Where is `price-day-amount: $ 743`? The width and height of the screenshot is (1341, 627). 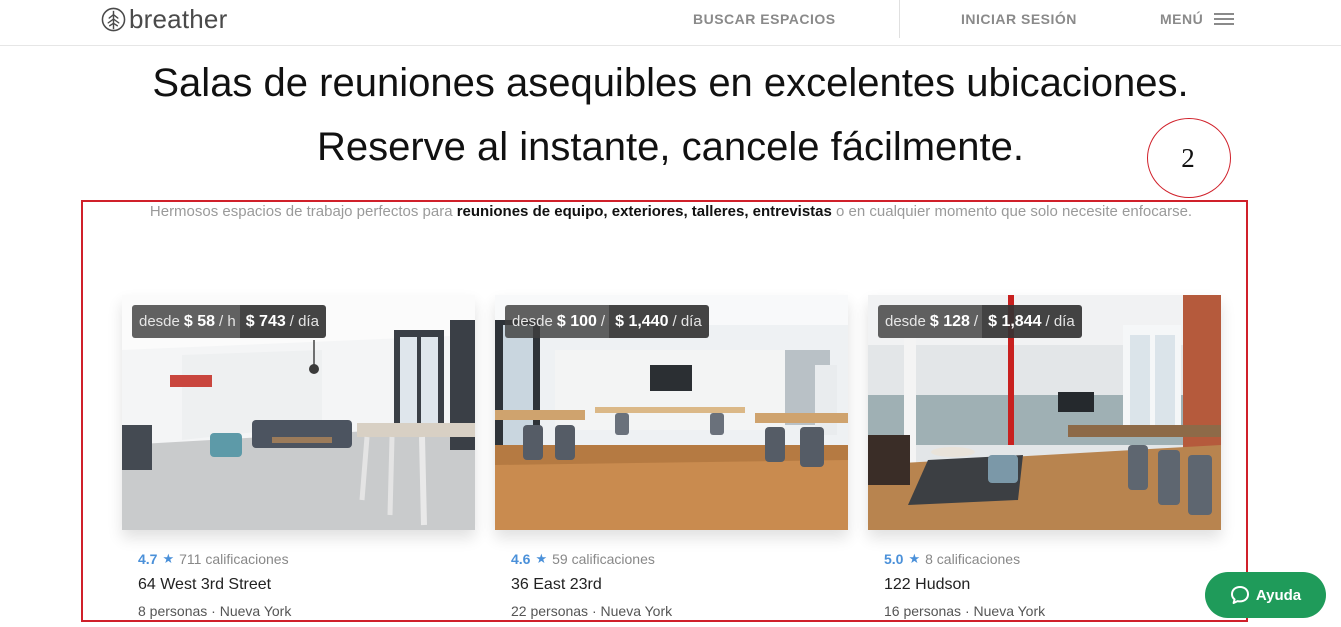 price-day-amount: $ 743 is located at coordinates (265, 321).